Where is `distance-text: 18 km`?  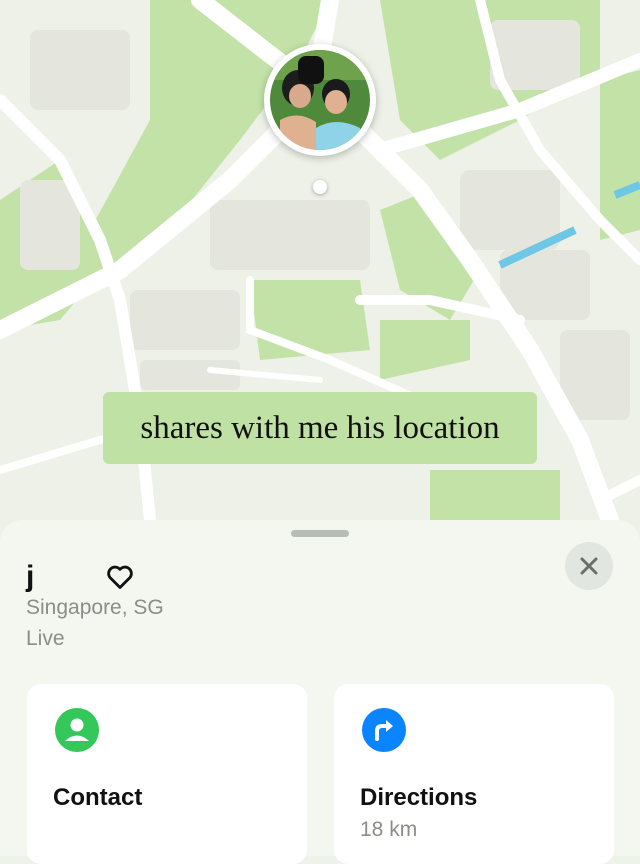 distance-text: 18 km is located at coordinates (389, 829).